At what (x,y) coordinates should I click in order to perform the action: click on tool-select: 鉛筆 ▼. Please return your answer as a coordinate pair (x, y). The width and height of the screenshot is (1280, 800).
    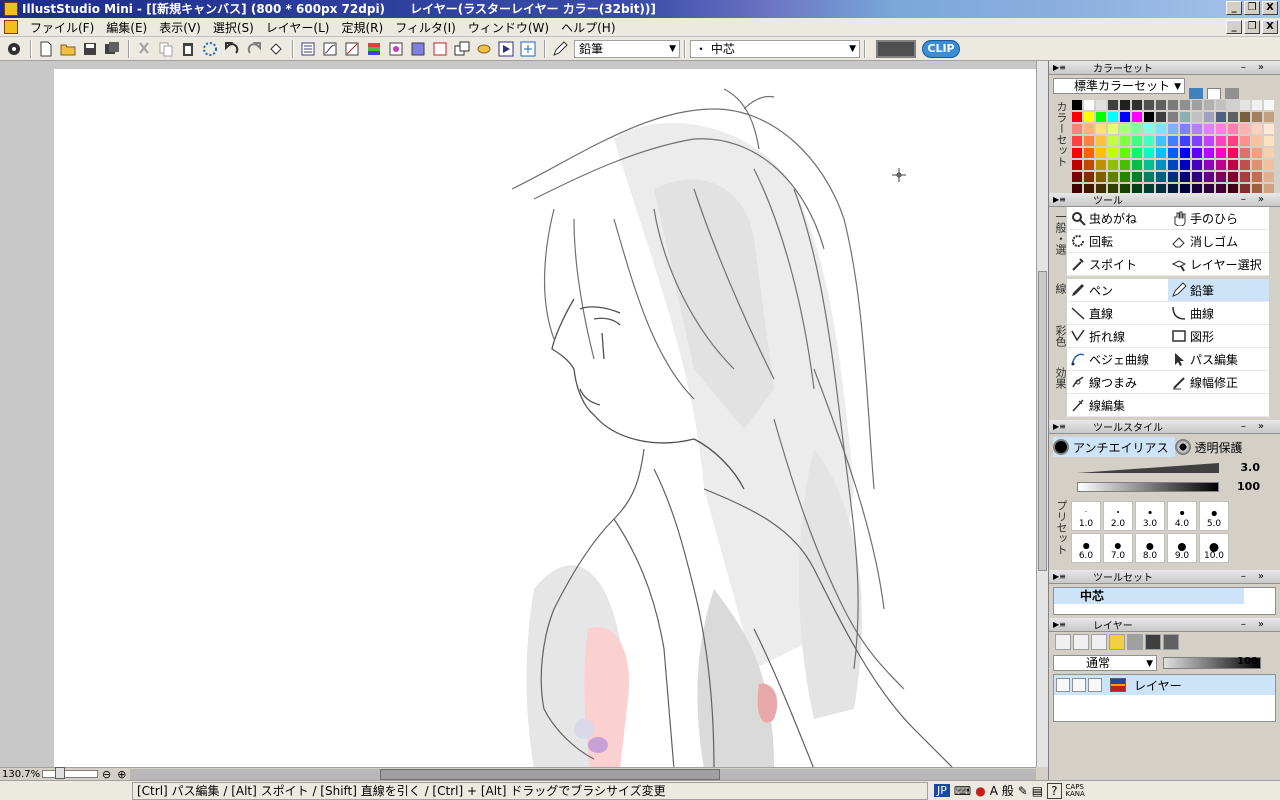
    Looking at the image, I should click on (627, 48).